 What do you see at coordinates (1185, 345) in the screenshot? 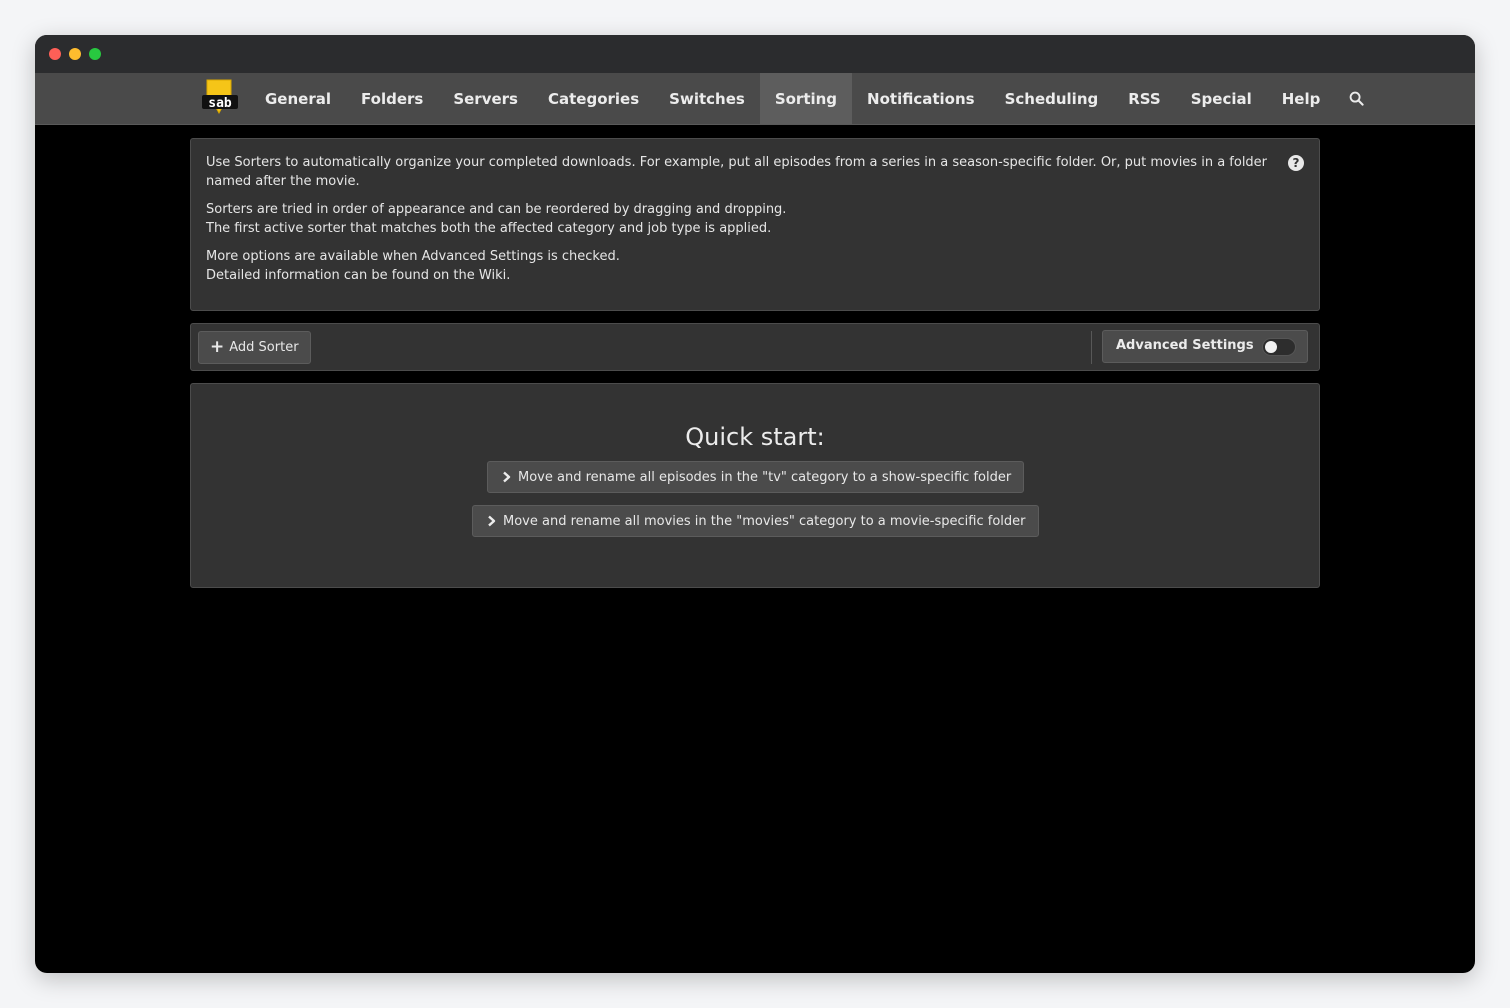
I see `advanced-settings-label: Advanced Settings` at bounding box center [1185, 345].